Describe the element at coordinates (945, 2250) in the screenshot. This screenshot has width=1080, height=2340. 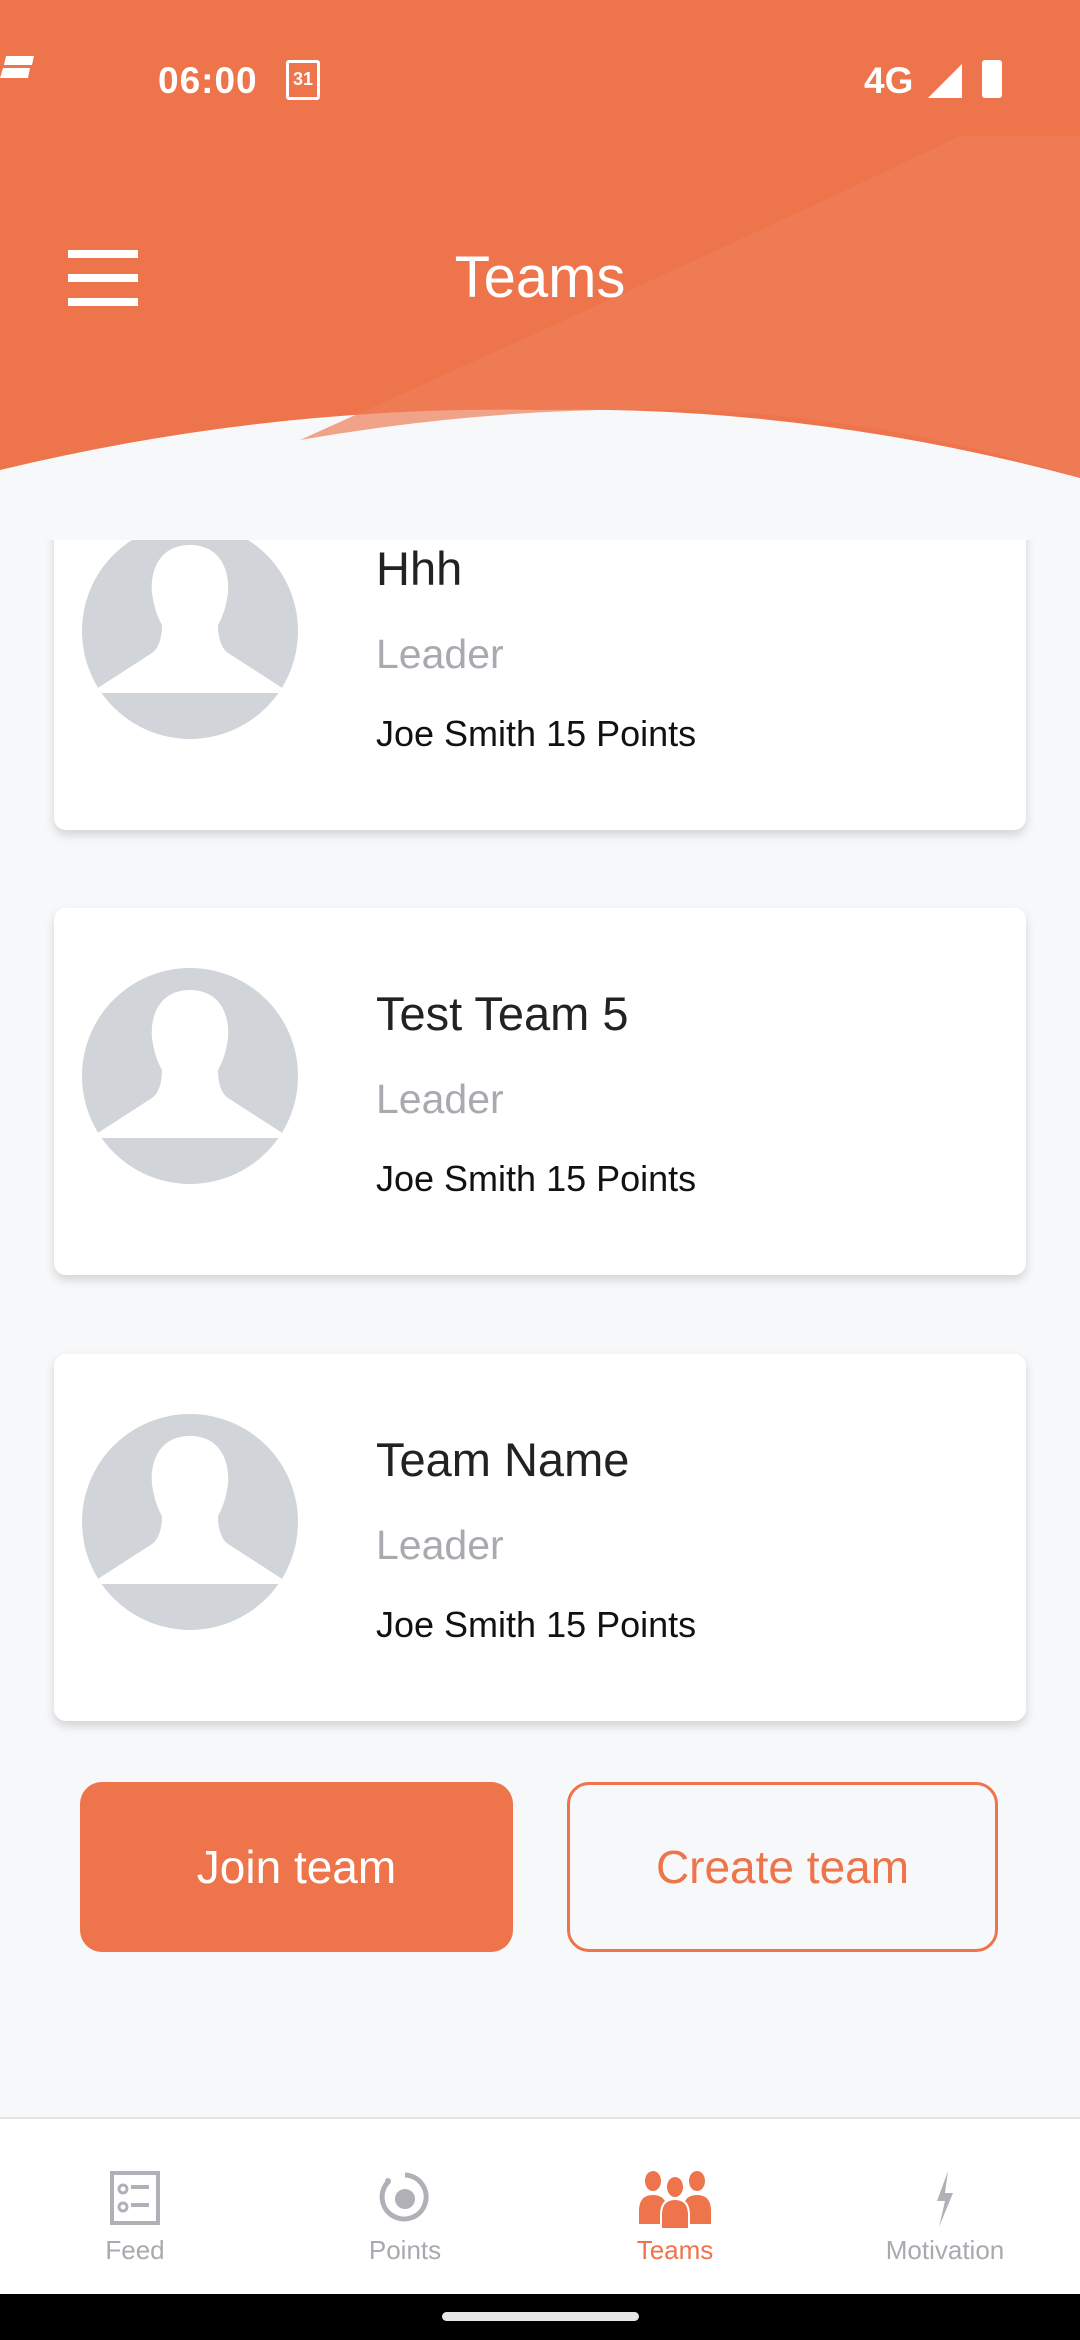
I see `nav-label: Motivation` at that location.